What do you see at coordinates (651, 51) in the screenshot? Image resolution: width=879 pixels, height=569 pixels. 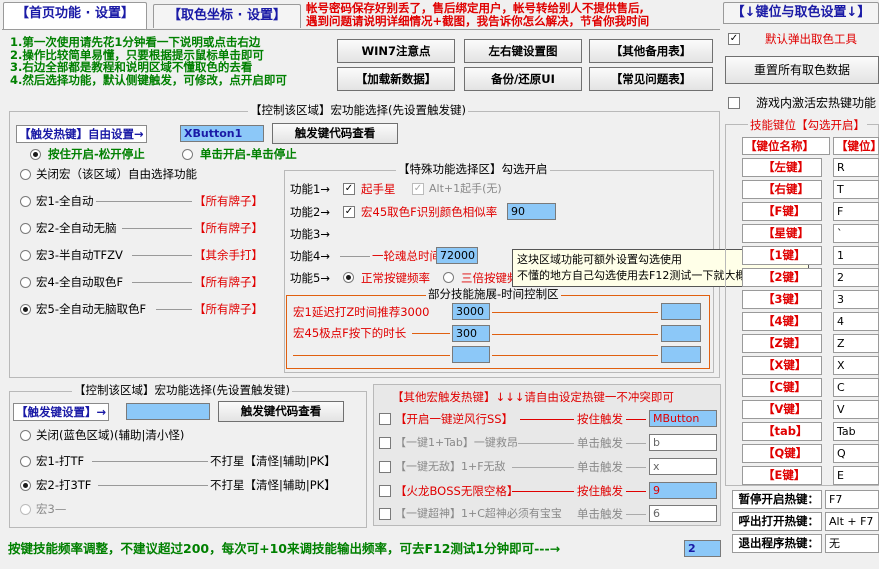 I see `backup-table-button: 【其他备用表】` at bounding box center [651, 51].